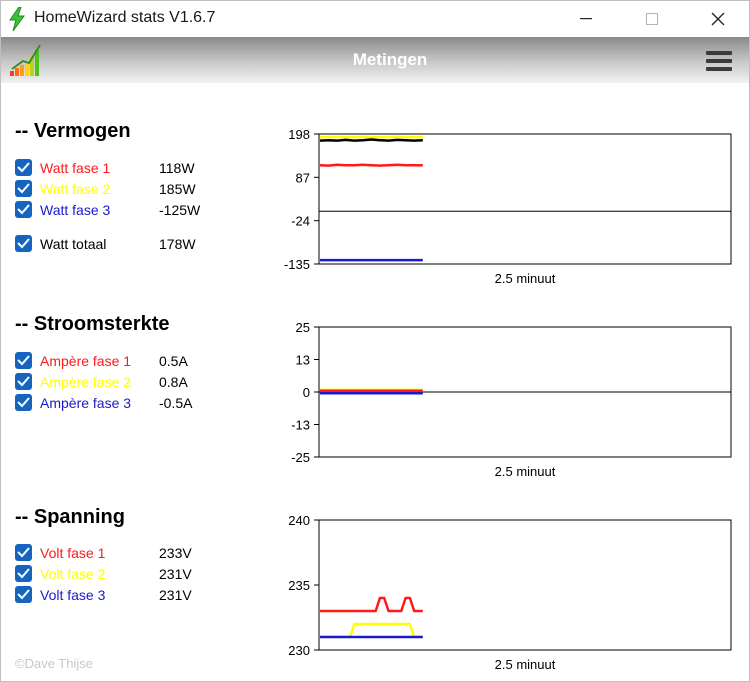  Describe the element at coordinates (176, 403) in the screenshot. I see `value-ampere-fase-3: -0.5A` at that location.